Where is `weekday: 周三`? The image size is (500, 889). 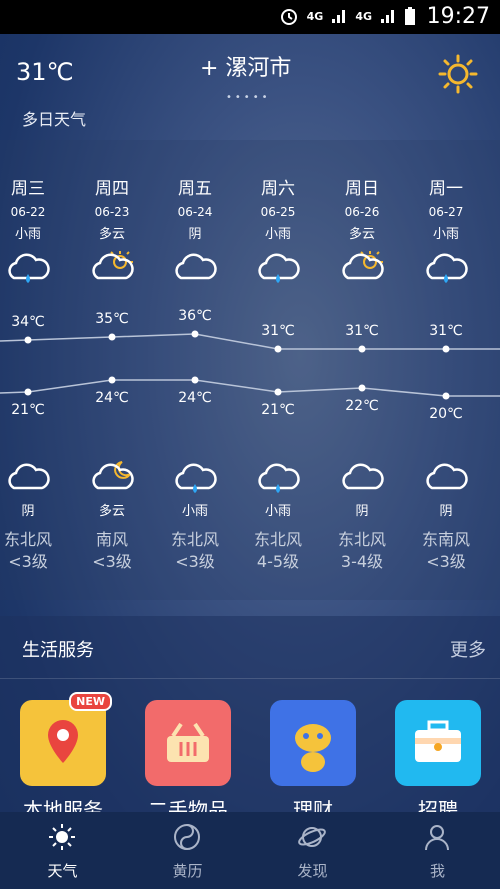 weekday: 周三 is located at coordinates (28, 189).